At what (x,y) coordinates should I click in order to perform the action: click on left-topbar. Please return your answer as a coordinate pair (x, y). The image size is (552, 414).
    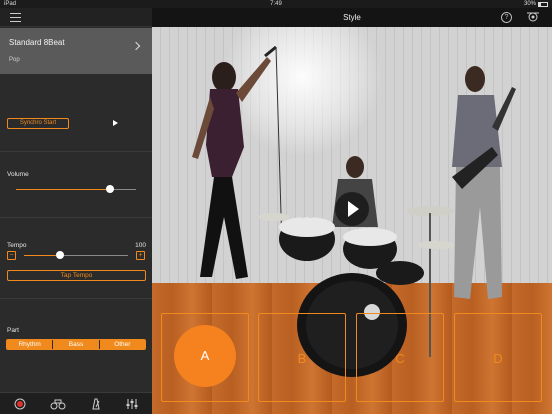
    Looking at the image, I should click on (76, 17).